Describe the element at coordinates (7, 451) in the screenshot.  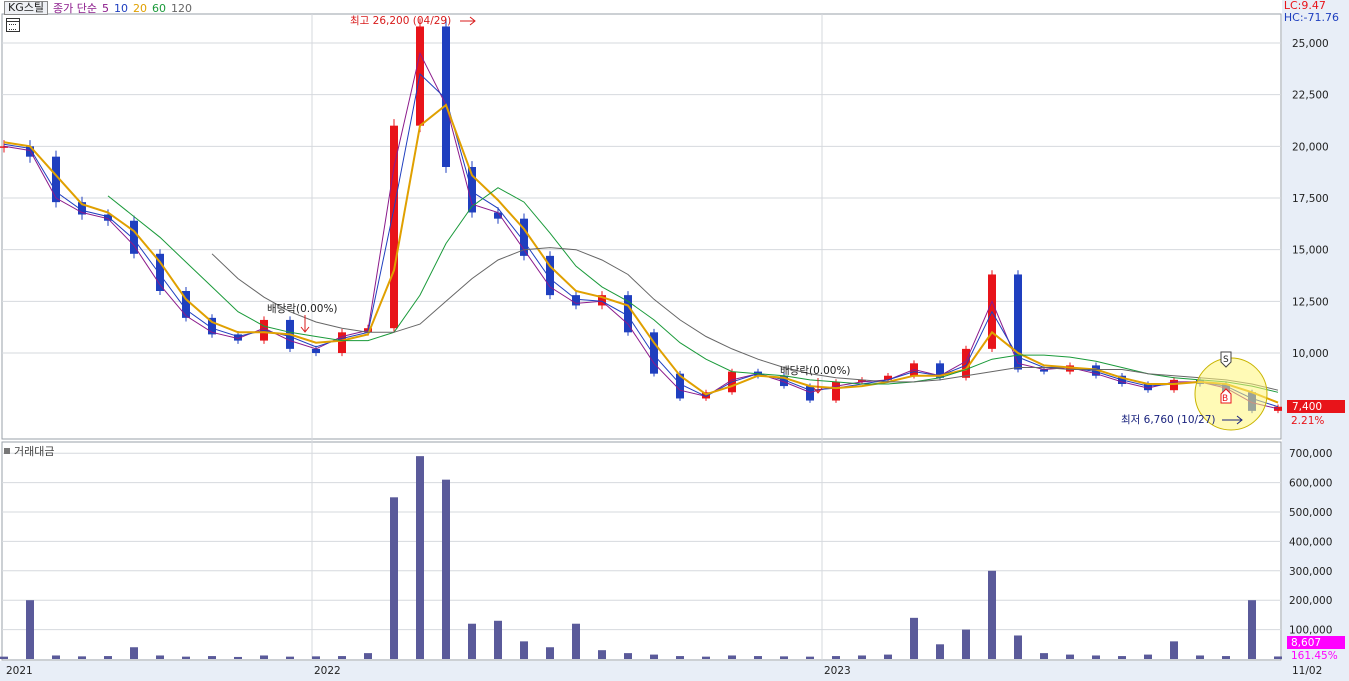
I see `panel-square-icon` at that location.